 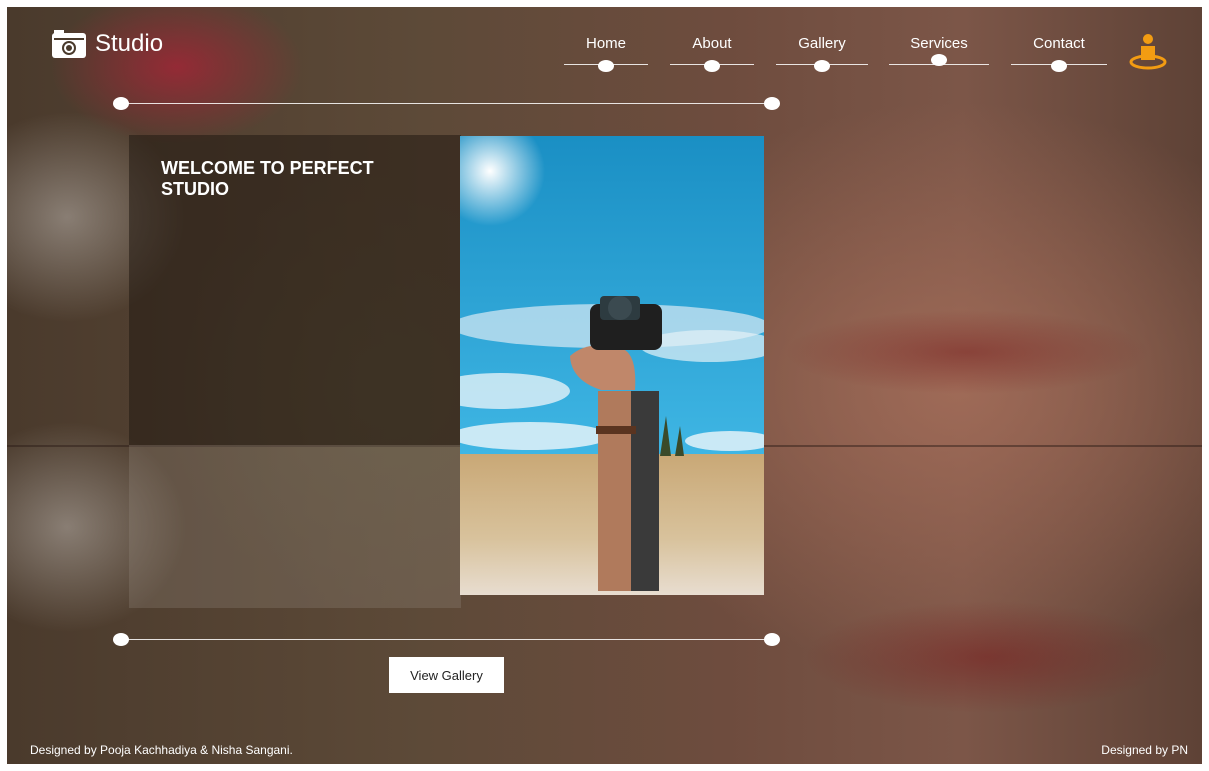 What do you see at coordinates (606, 53) in the screenshot?
I see `nav-item-home: Home` at bounding box center [606, 53].